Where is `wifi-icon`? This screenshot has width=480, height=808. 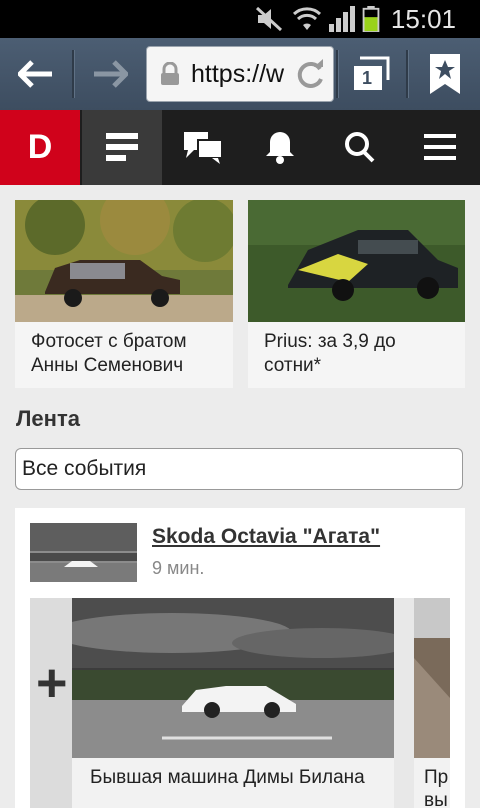 wifi-icon is located at coordinates (307, 18).